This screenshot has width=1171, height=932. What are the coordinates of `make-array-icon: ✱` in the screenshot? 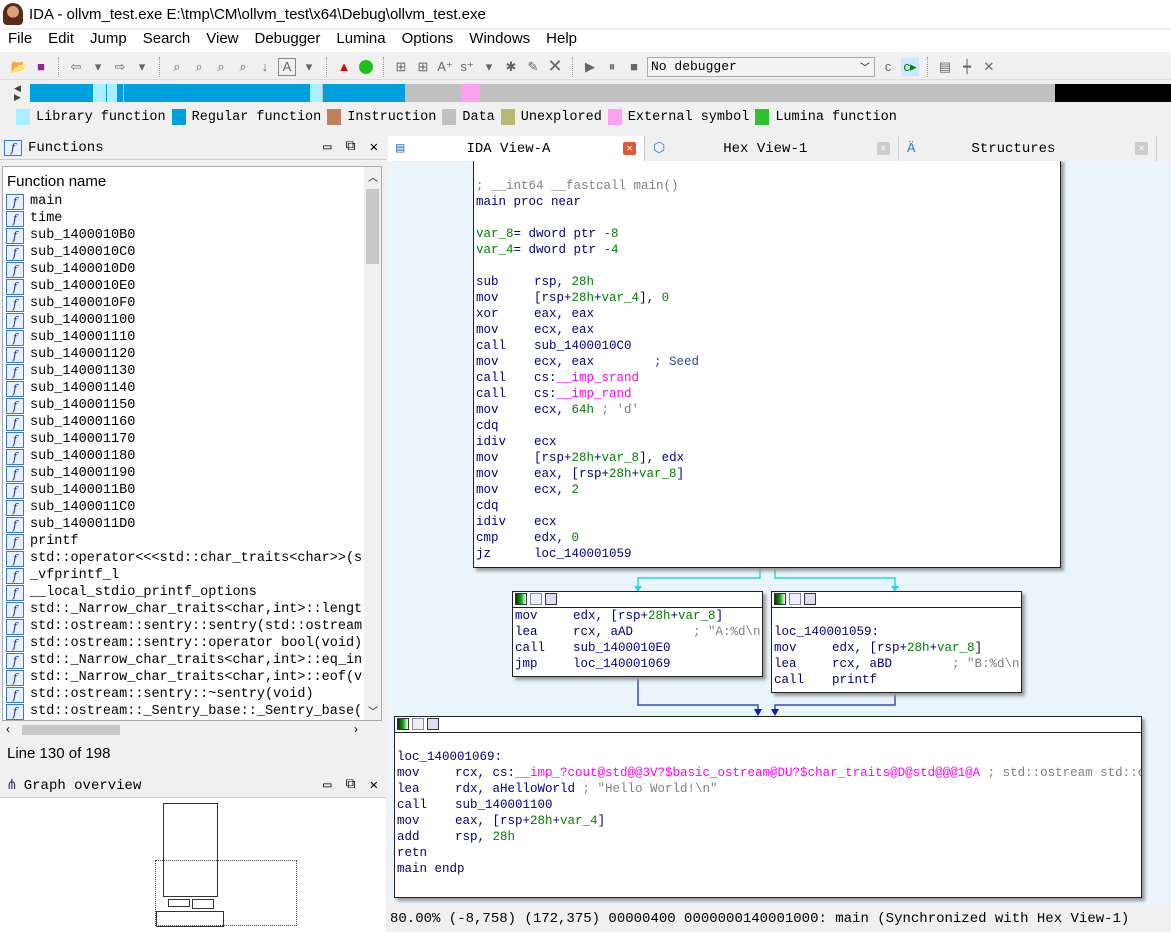 It's located at (511, 67).